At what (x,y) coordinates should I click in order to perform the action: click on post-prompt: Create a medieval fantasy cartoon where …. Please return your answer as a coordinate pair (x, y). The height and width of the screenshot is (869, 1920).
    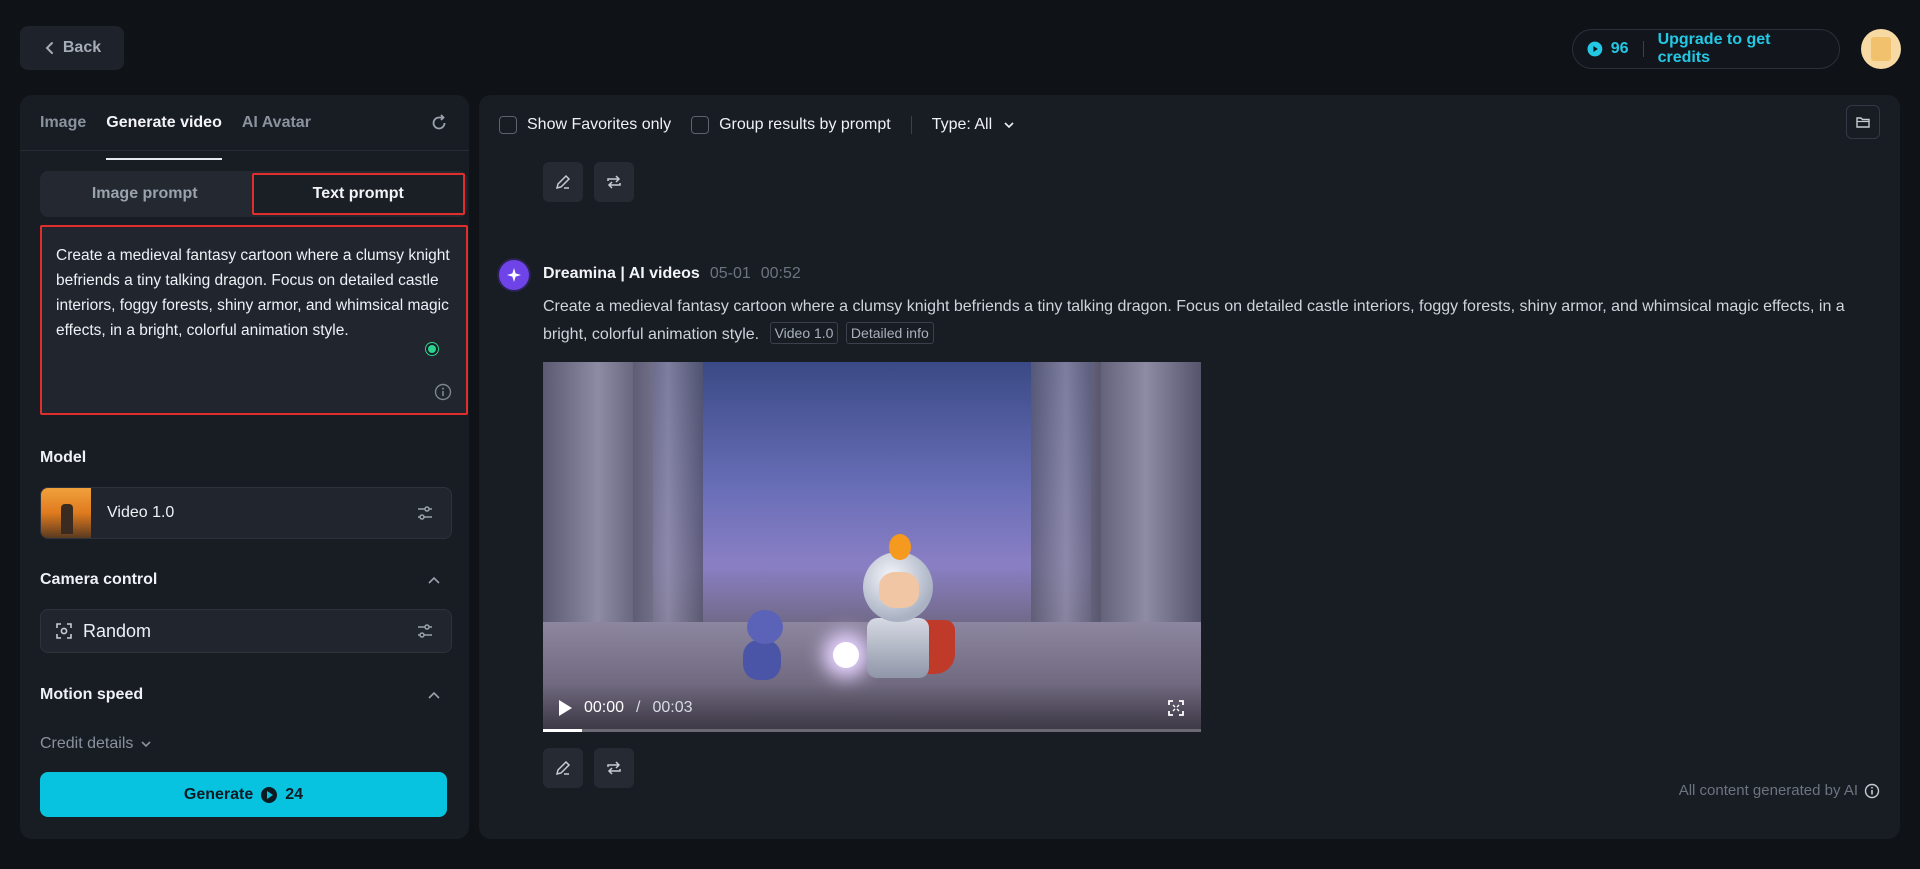
    Looking at the image, I should click on (1203, 321).